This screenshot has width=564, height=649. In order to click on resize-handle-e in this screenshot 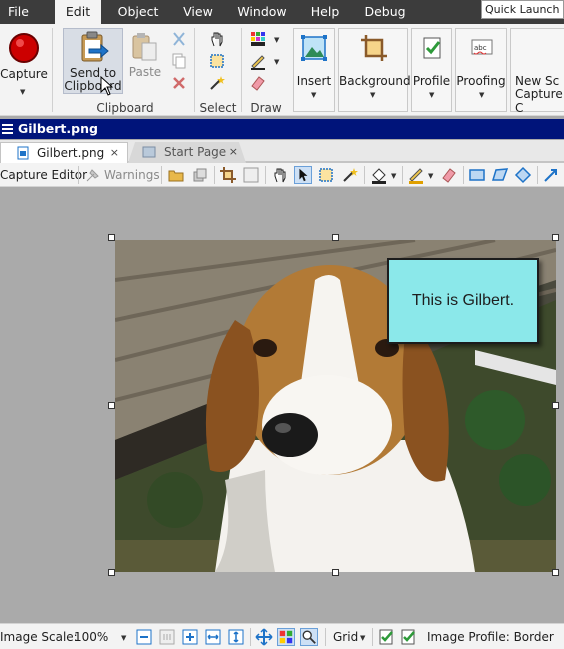, I will do `click(555, 405)`.